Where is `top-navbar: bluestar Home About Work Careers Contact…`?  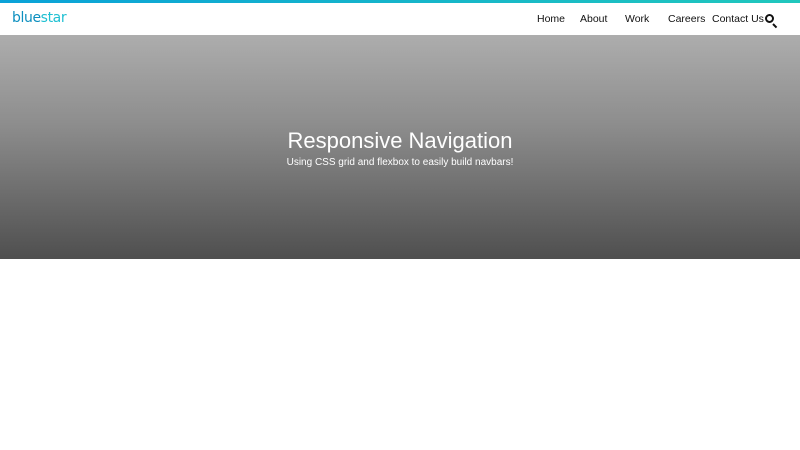 top-navbar: bluestar Home About Work Careers Contact… is located at coordinates (400, 19).